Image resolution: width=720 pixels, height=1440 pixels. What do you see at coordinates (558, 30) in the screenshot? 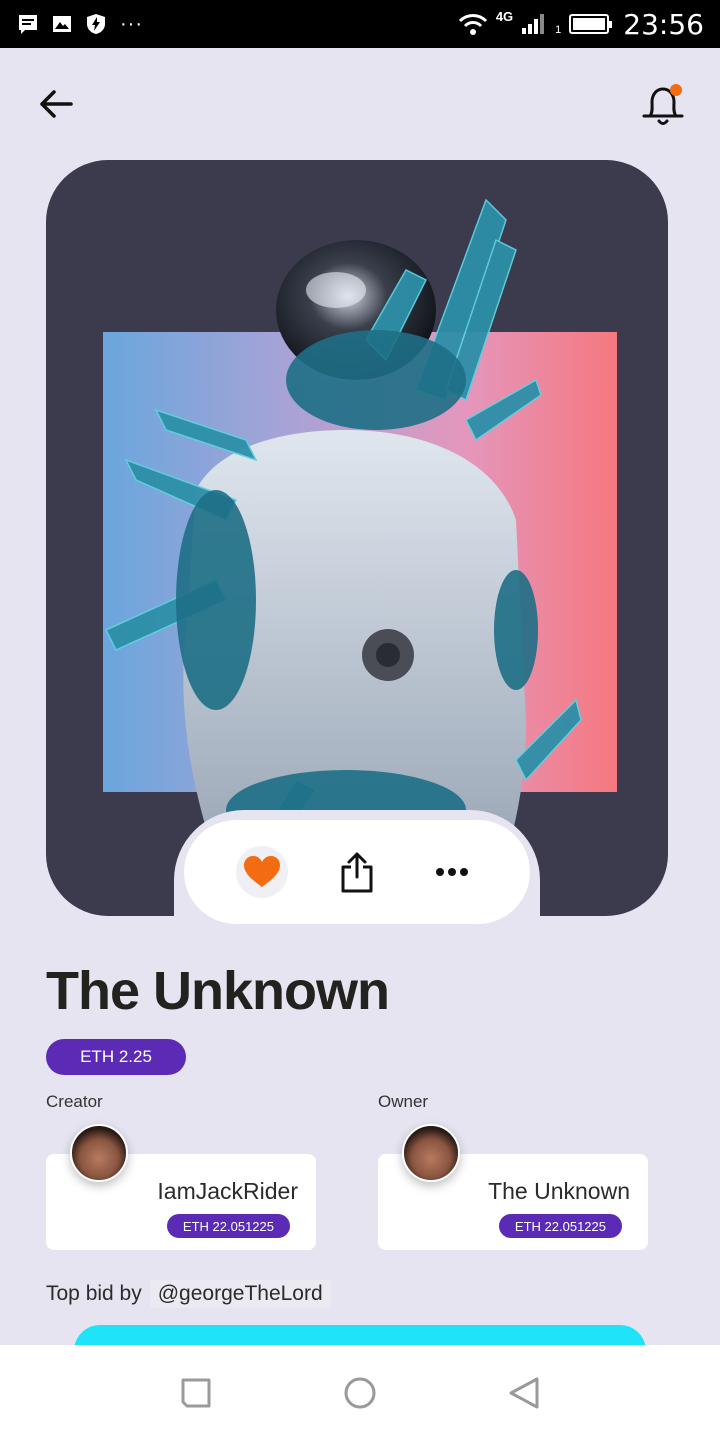
I see `sim-slot: 1` at bounding box center [558, 30].